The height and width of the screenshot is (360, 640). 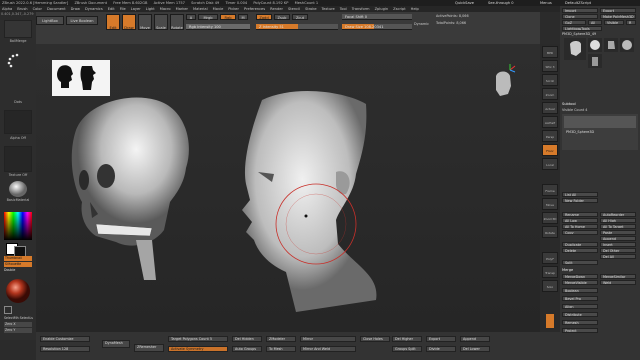 I want to click on menu-document: Document, so click(x=56, y=9).